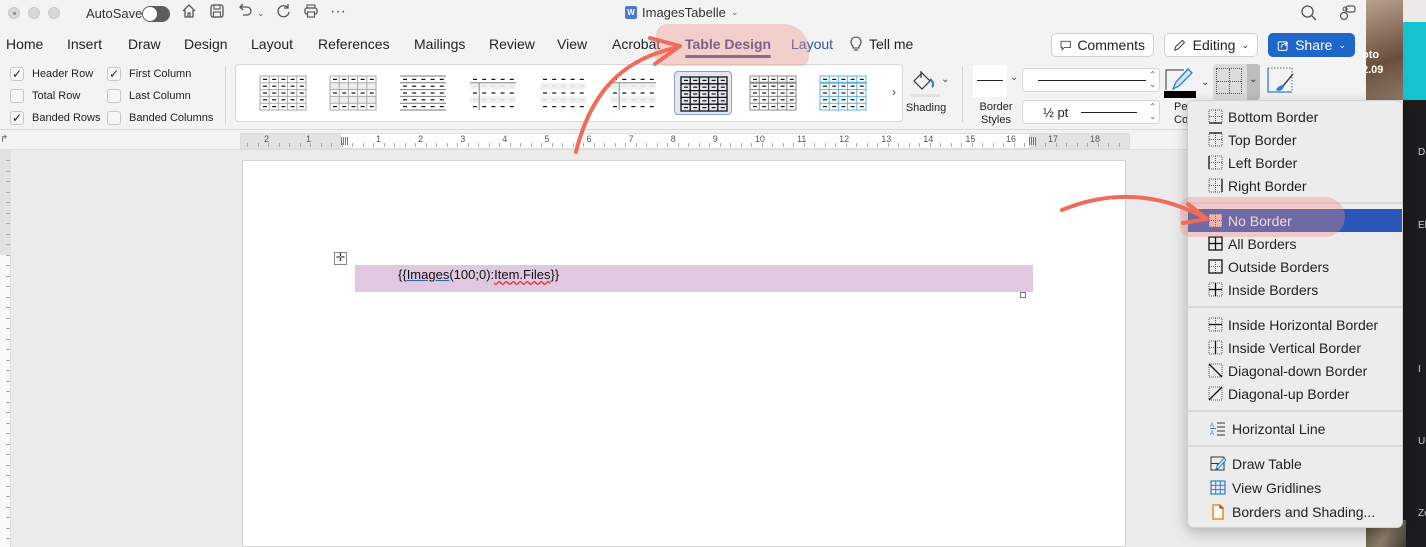  Describe the element at coordinates (439, 44) in the screenshot. I see `tab-mailings: Mailings` at that location.